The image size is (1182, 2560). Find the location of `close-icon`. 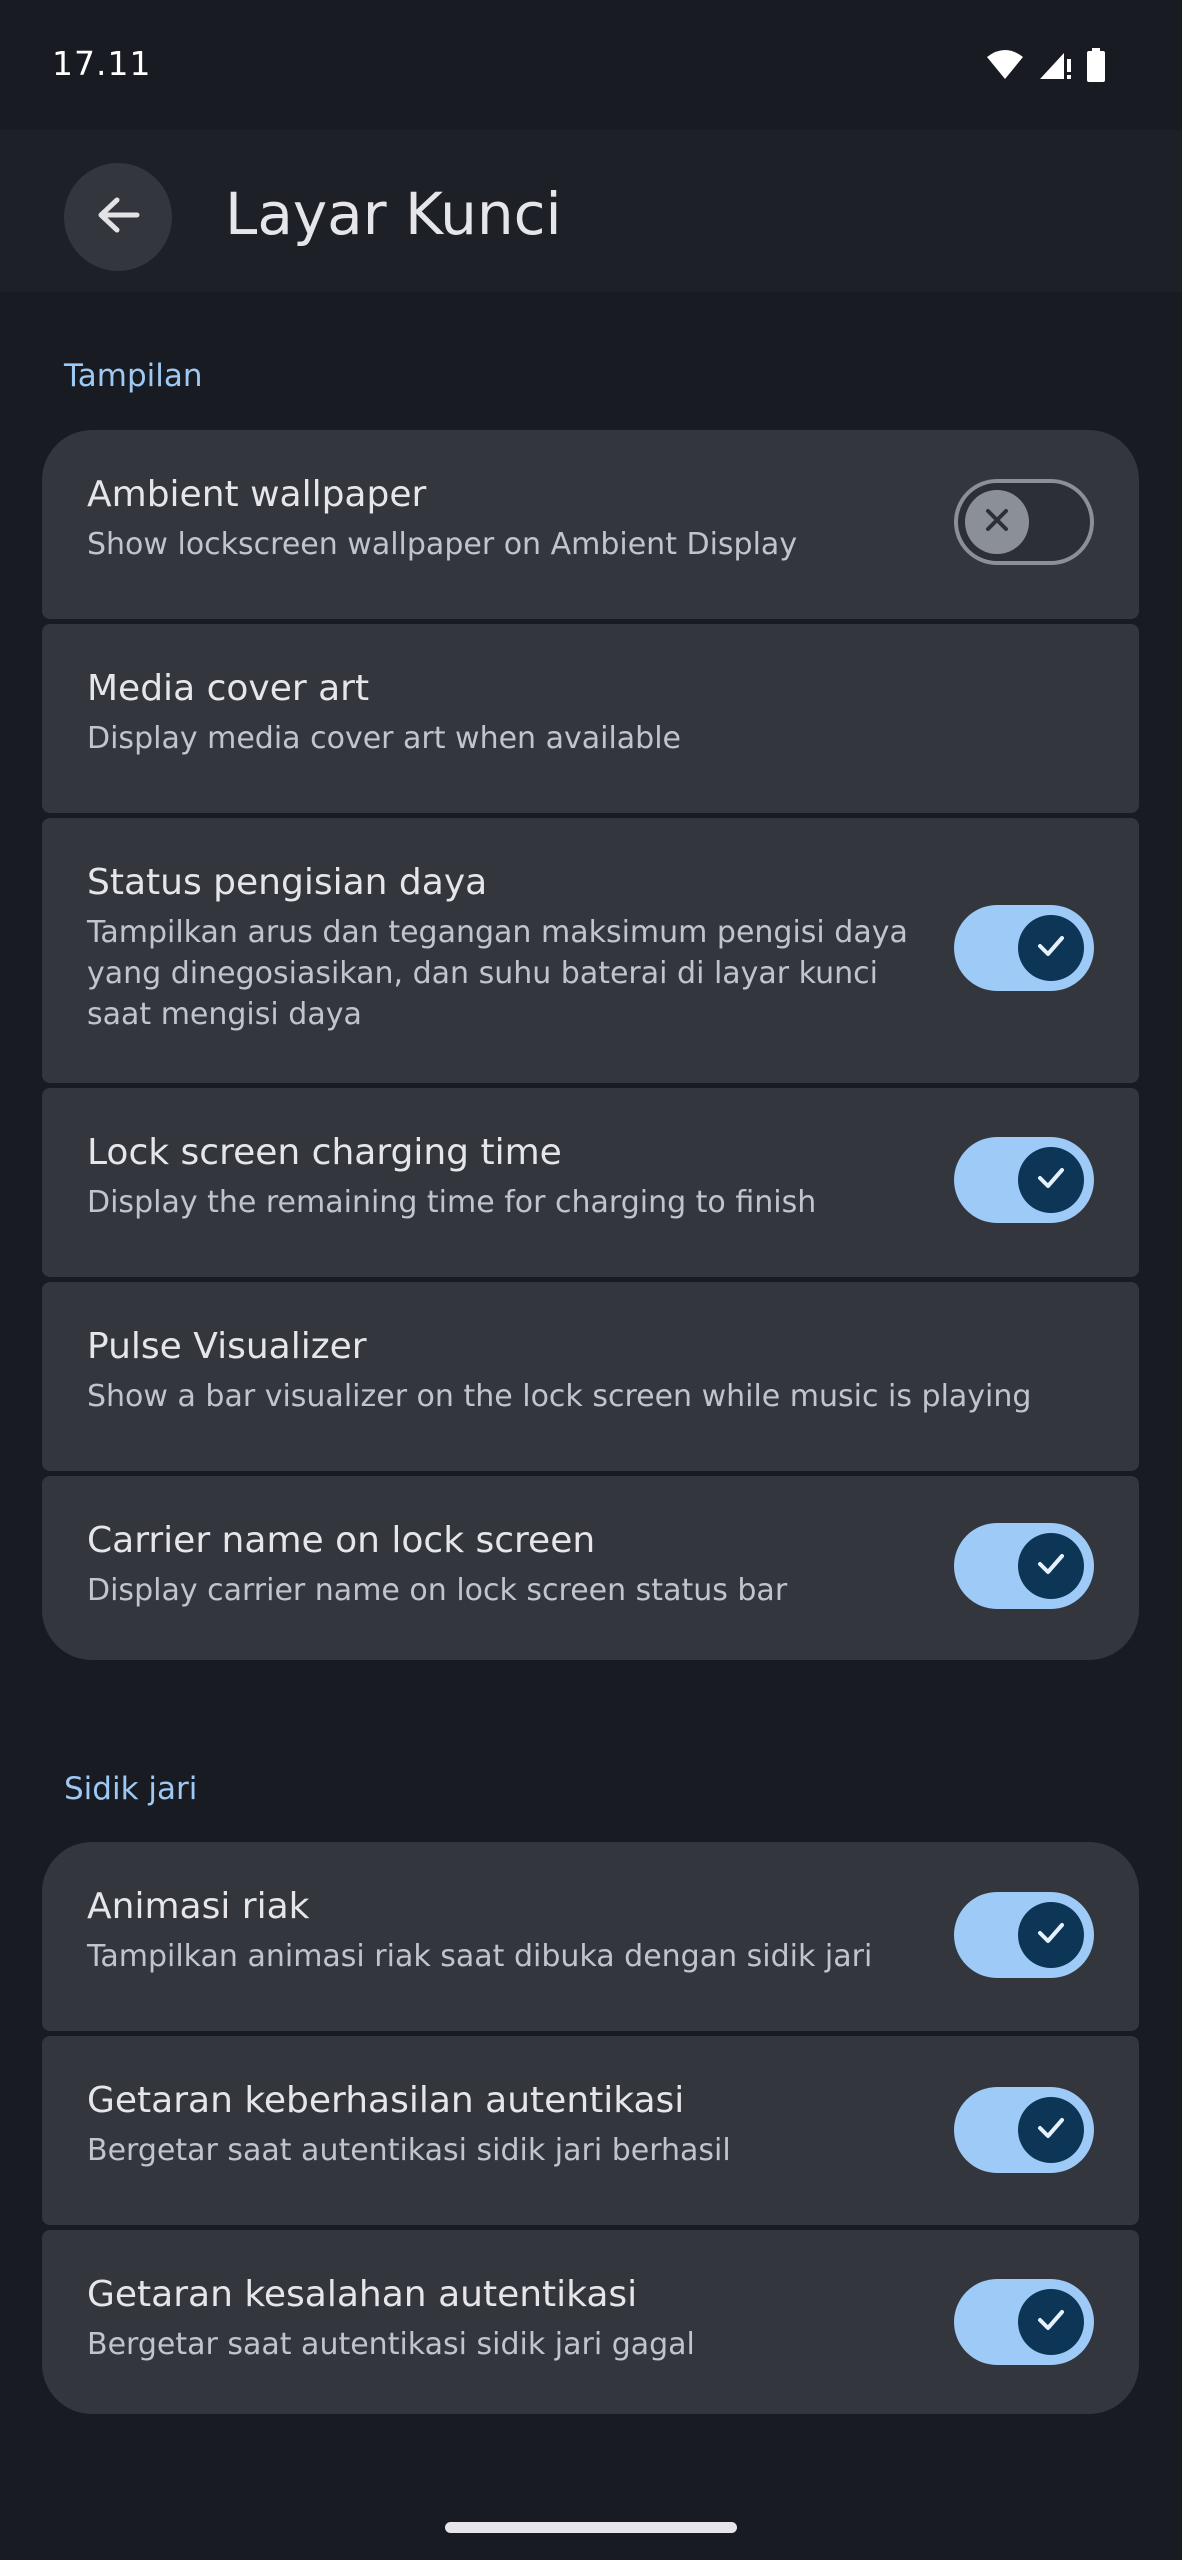

close-icon is located at coordinates (997, 522).